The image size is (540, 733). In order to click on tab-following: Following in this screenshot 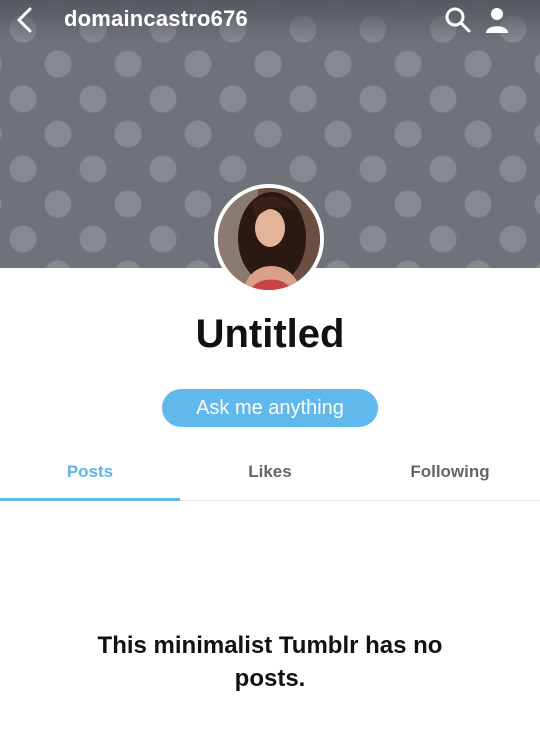, I will do `click(450, 476)`.